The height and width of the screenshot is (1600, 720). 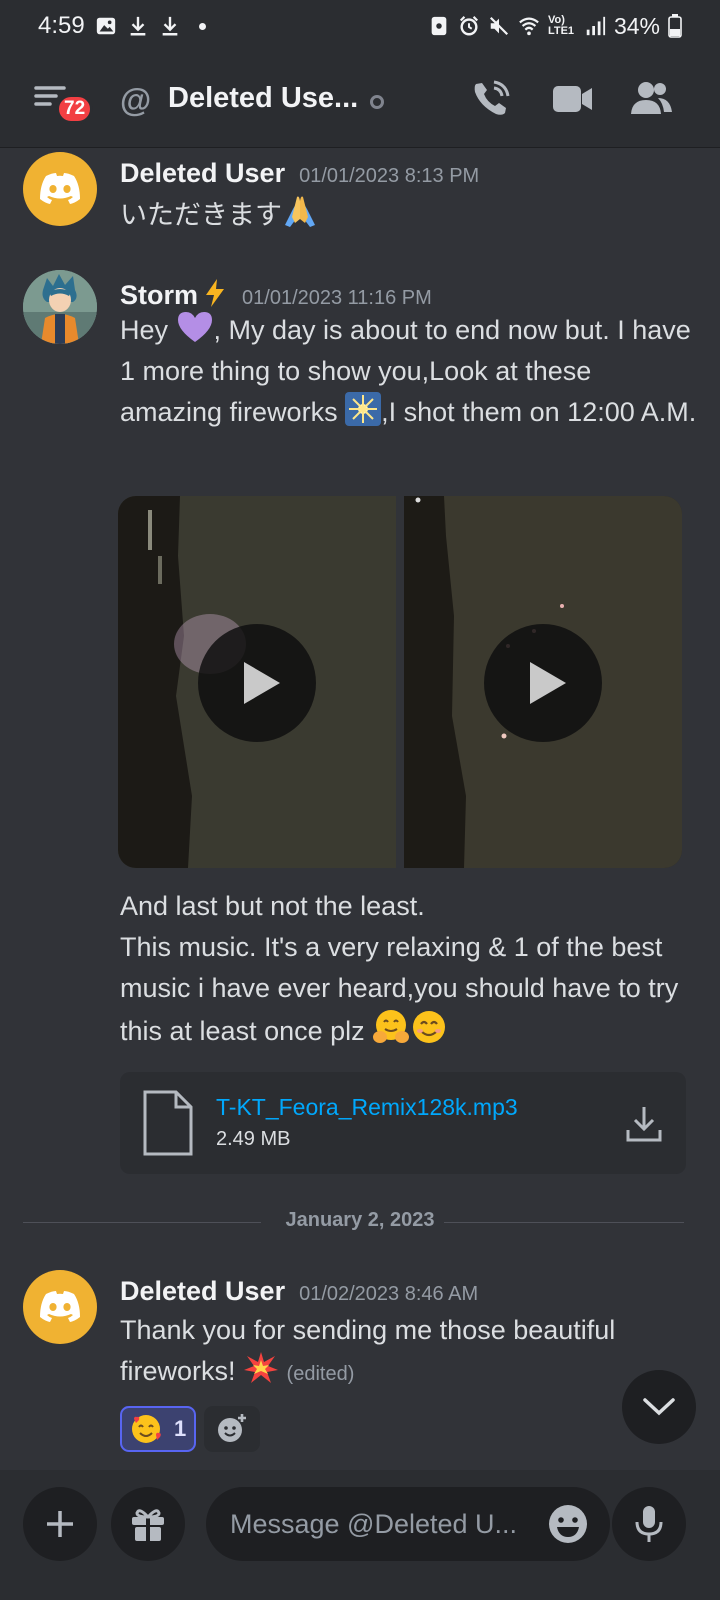 I want to click on message-author: Storm 01/01/2023 11:16 PM, so click(x=276, y=294).